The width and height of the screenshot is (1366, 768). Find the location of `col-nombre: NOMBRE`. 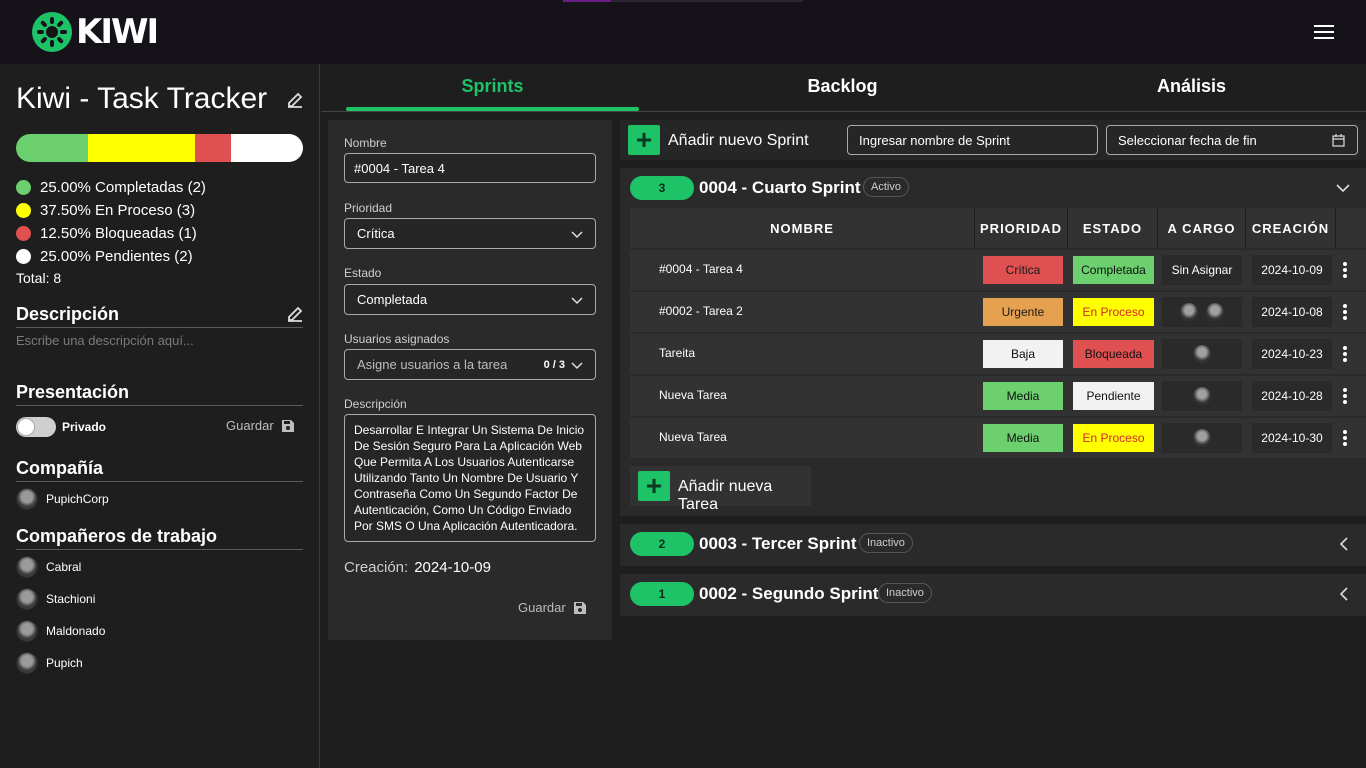

col-nombre: NOMBRE is located at coordinates (802, 228).